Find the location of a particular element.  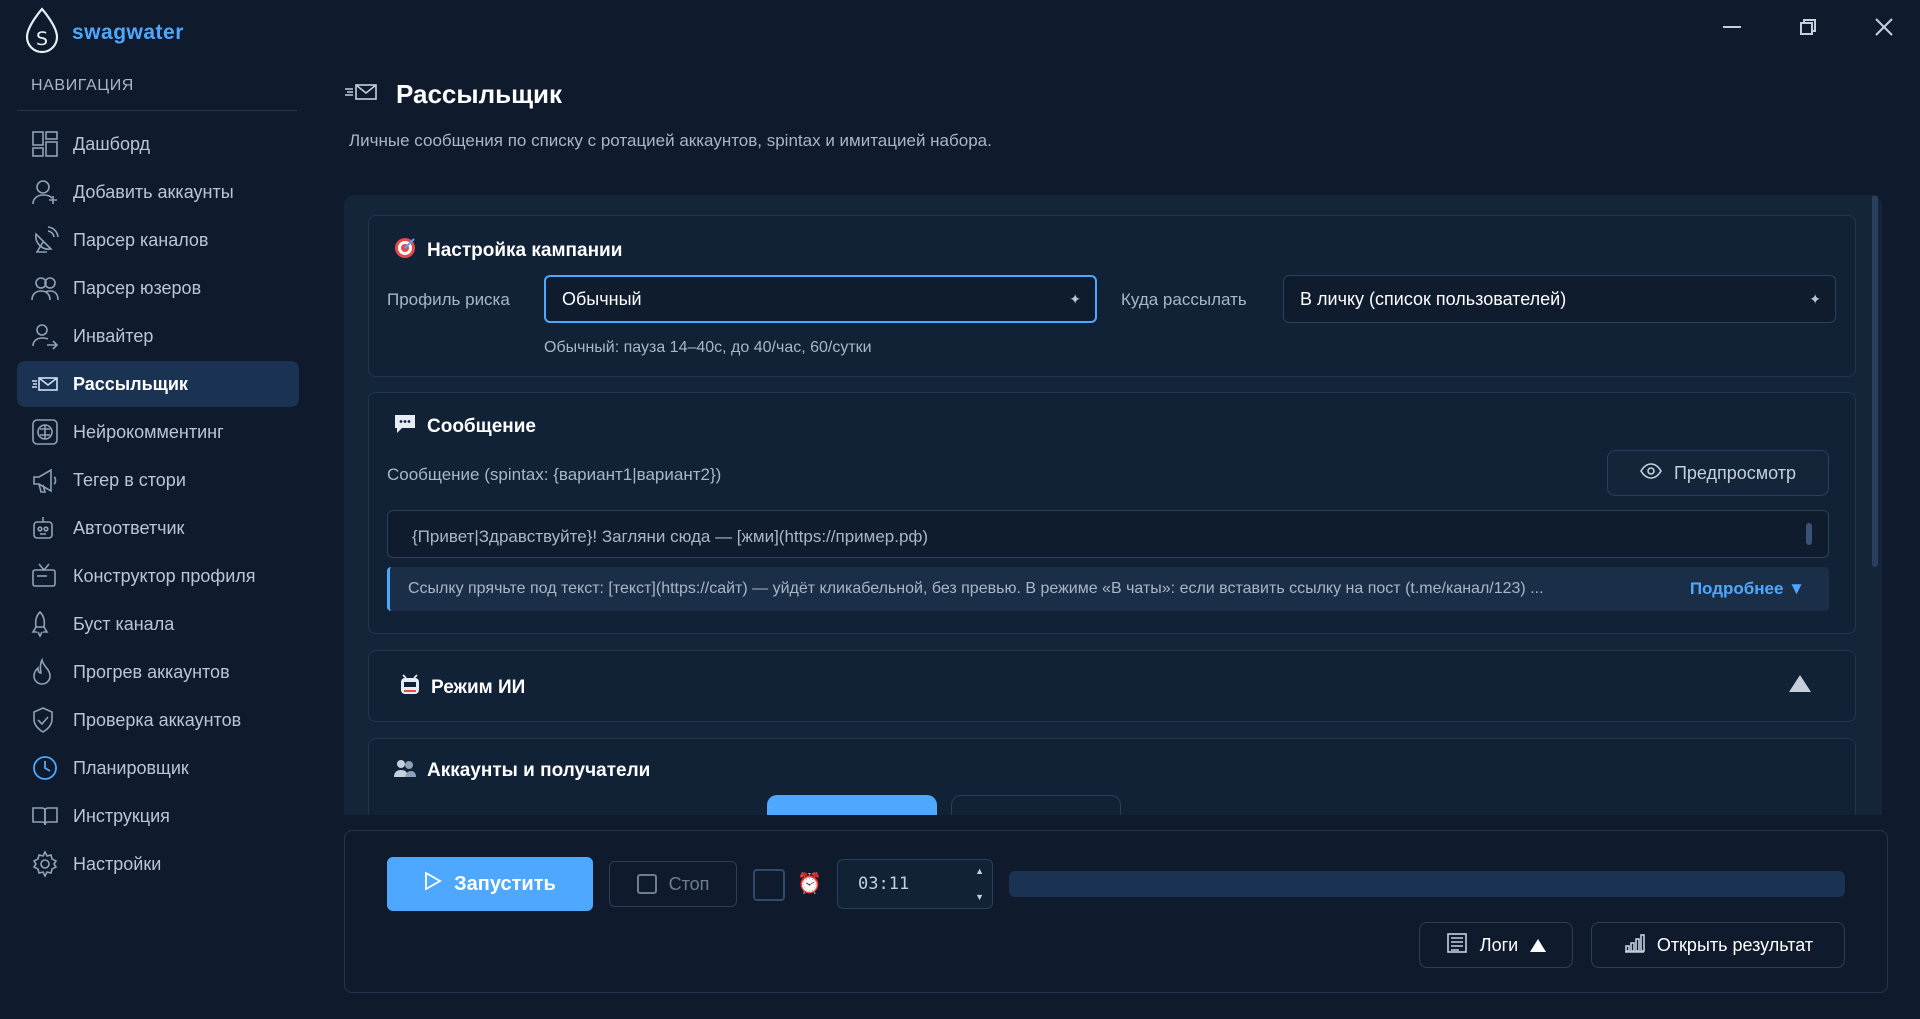

more-link: Подробнее ▼ is located at coordinates (1747, 589).